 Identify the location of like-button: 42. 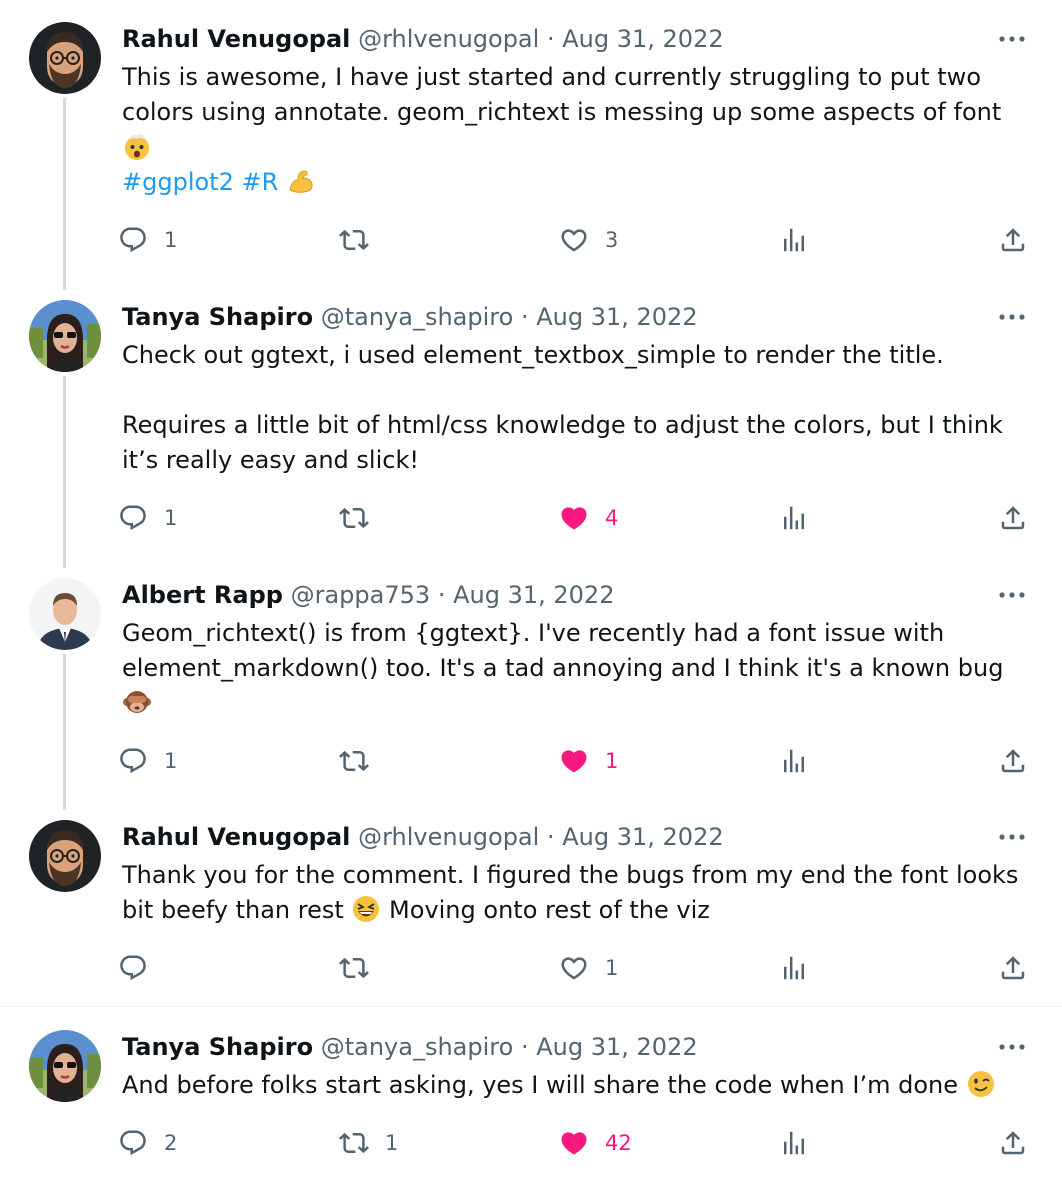
(595, 1143).